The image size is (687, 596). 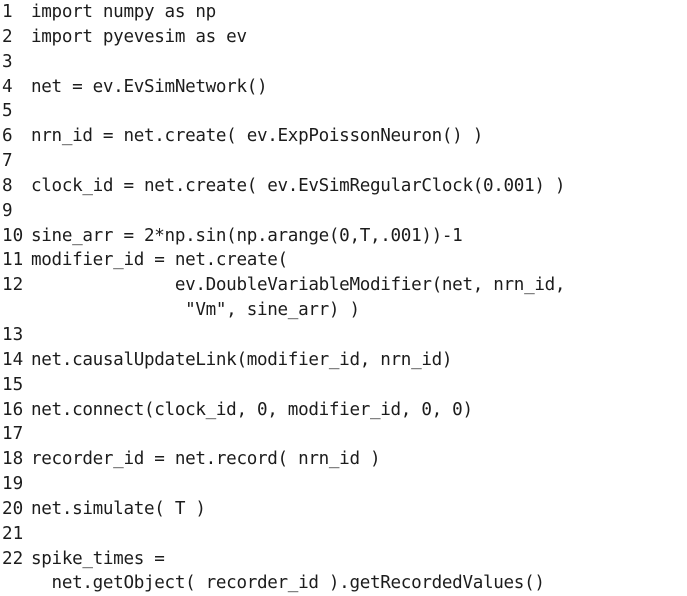 I want to click on line-number: 19, so click(x=13, y=484).